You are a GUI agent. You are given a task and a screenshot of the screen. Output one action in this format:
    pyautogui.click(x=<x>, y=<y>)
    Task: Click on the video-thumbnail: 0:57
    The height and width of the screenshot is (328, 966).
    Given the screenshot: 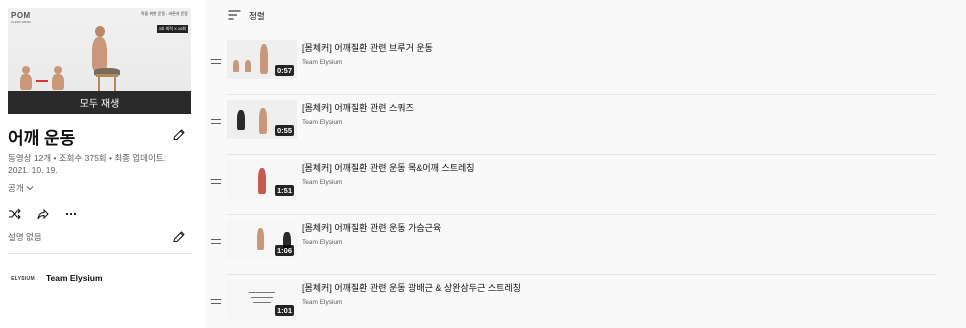 What is the action you would take?
    pyautogui.click(x=262, y=59)
    